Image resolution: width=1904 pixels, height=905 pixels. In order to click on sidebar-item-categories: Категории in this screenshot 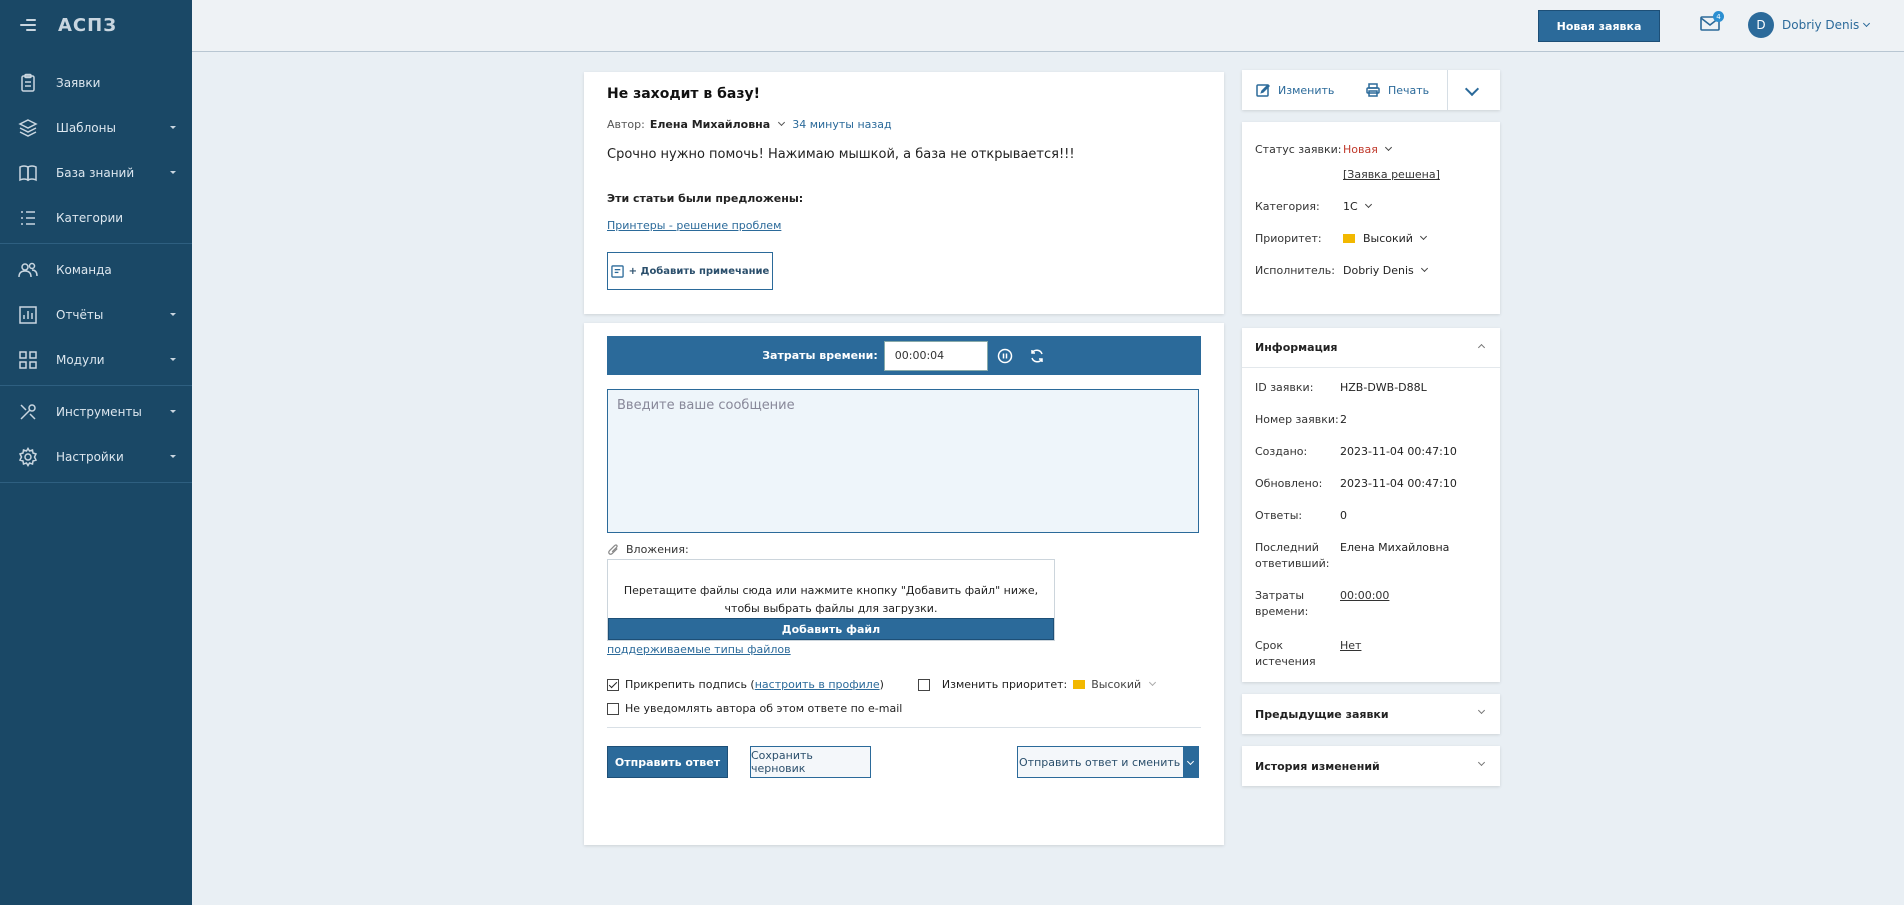, I will do `click(96, 217)`.